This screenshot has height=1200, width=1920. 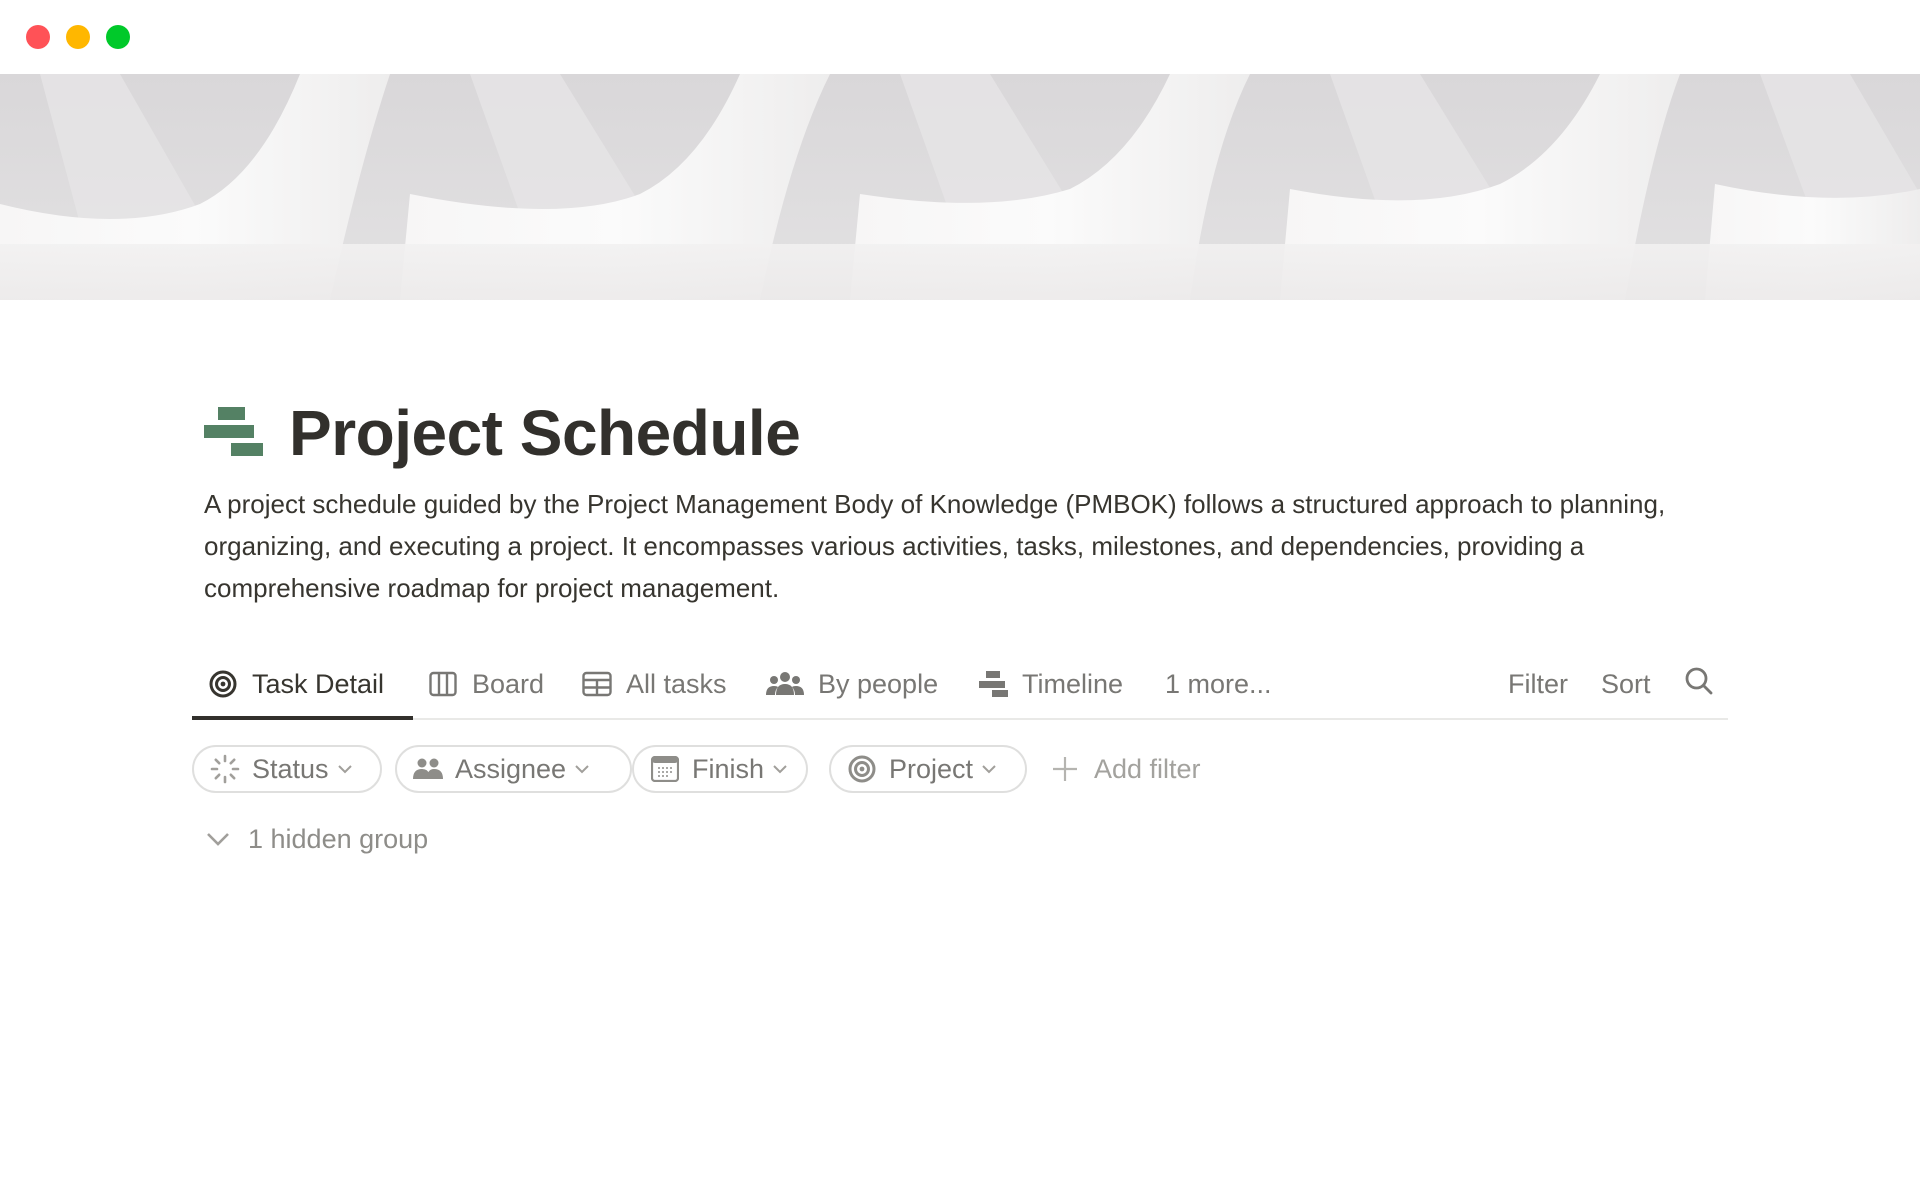 What do you see at coordinates (78, 37) in the screenshot?
I see `window-minimize-button` at bounding box center [78, 37].